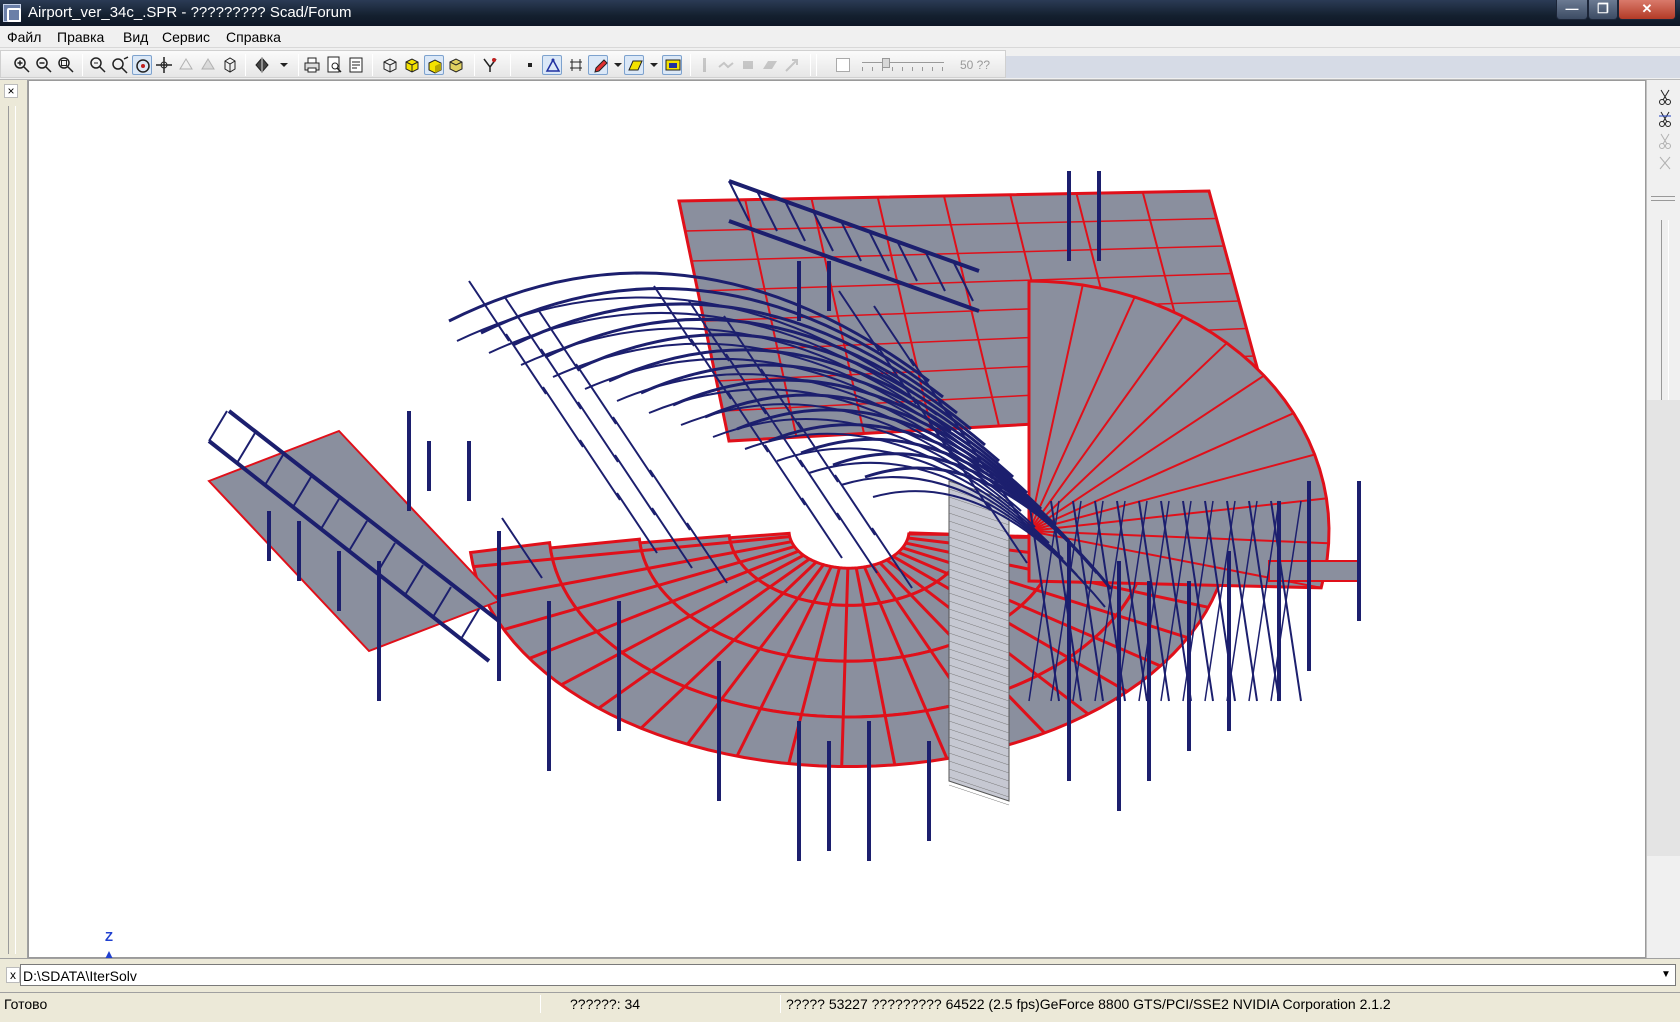 This screenshot has height=1022, width=1680. I want to click on menu-service: Сервис, so click(186, 37).